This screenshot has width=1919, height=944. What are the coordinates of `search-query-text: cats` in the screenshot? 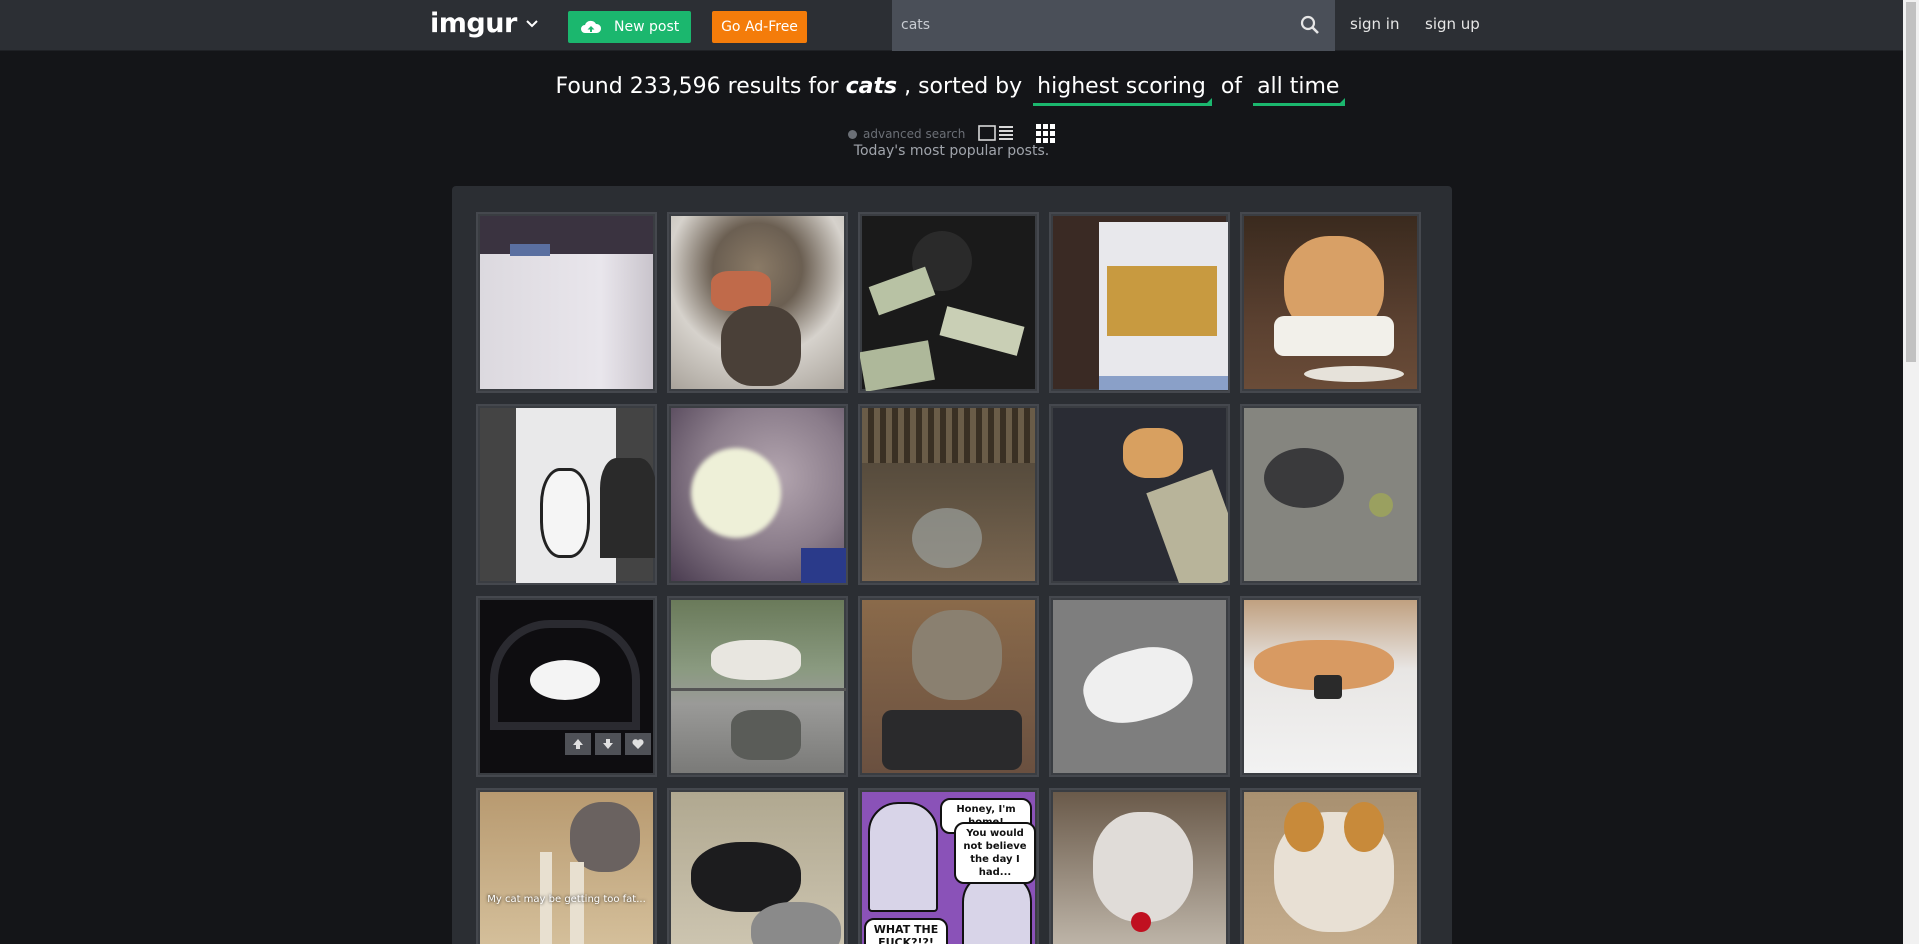 It's located at (871, 86).